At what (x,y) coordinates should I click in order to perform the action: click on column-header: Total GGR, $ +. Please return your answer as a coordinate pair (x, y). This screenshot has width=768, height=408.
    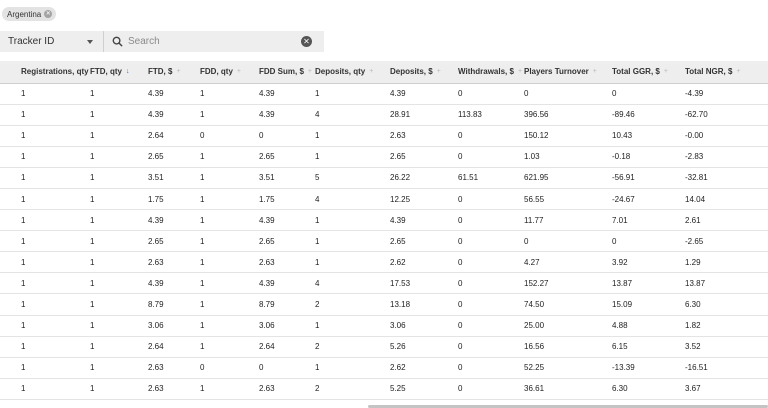
    Looking at the image, I should click on (648, 72).